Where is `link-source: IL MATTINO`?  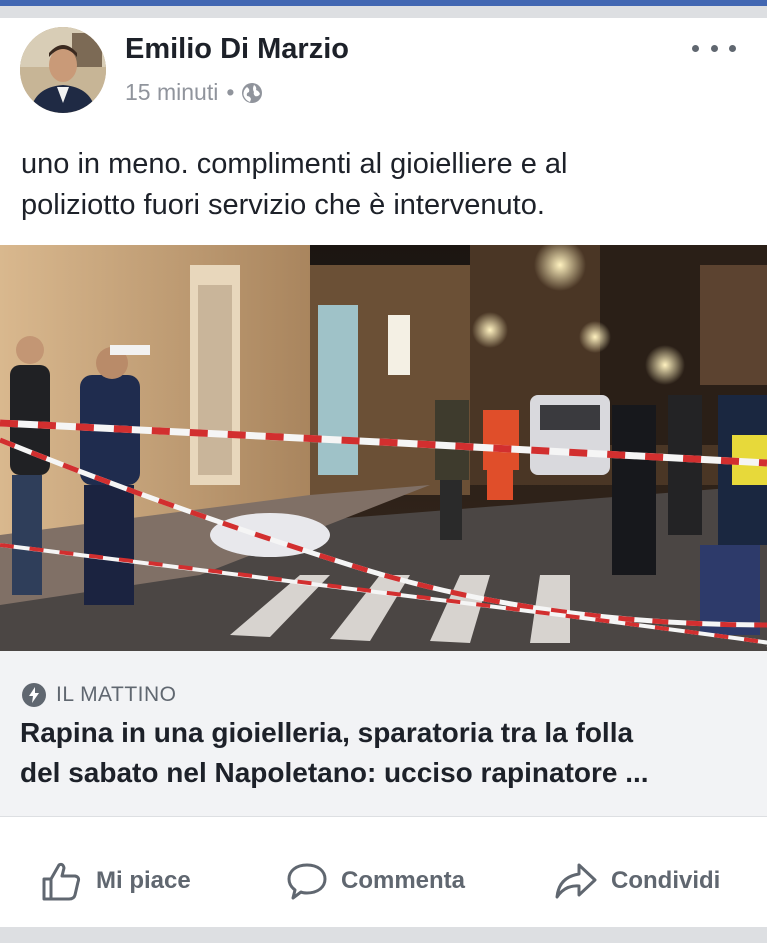 link-source: IL MATTINO is located at coordinates (99, 695).